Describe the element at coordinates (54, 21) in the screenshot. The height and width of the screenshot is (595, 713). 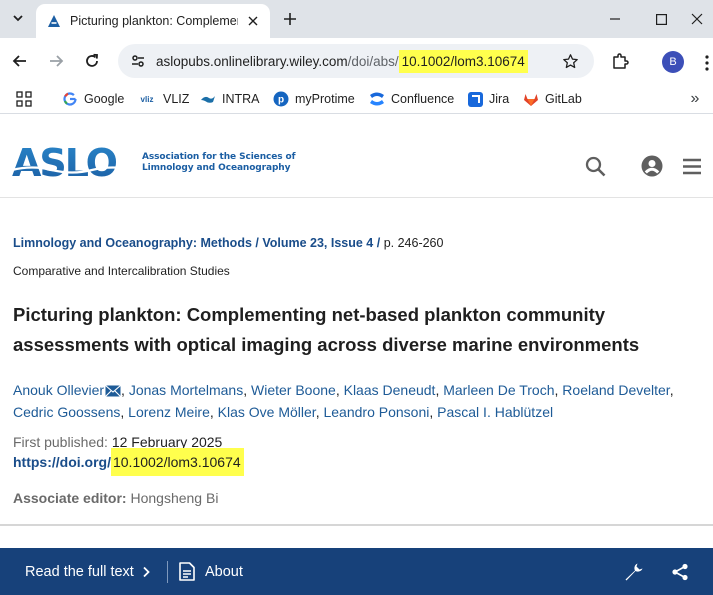
I see `aslo-a-icon` at that location.